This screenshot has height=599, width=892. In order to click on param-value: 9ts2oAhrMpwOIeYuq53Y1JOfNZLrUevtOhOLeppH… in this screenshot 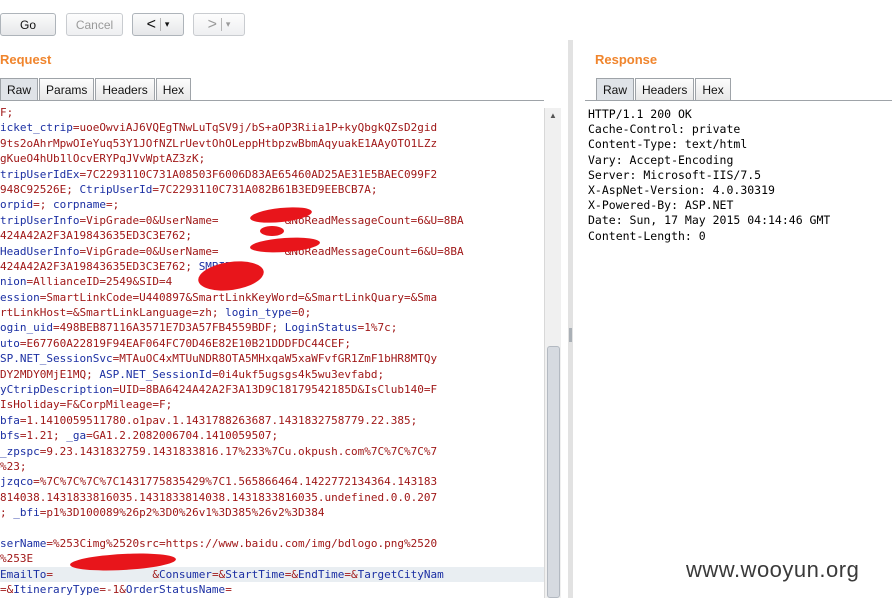, I will do `click(219, 143)`.